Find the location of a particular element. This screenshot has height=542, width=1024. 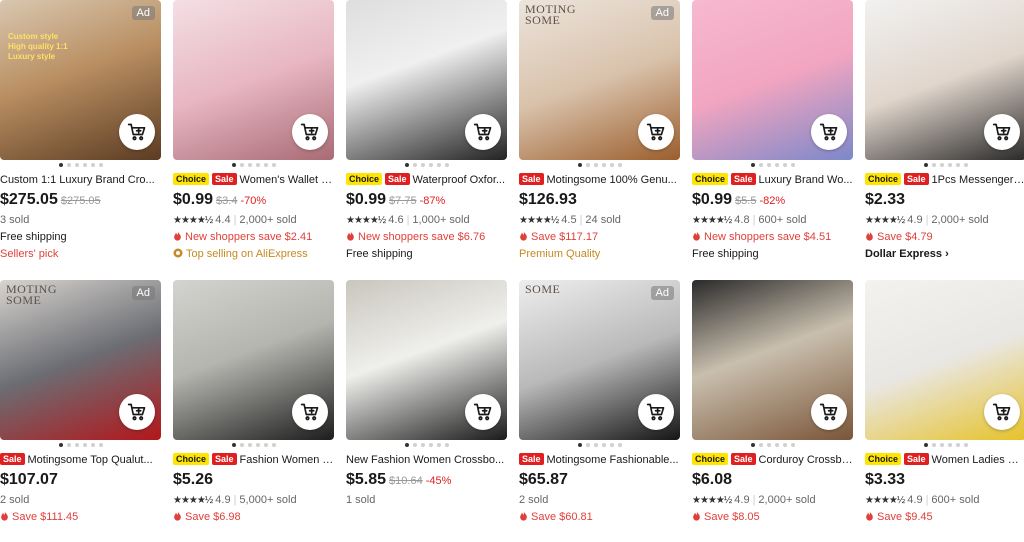

promo-line: New shoppers save $2.41 is located at coordinates (253, 238).